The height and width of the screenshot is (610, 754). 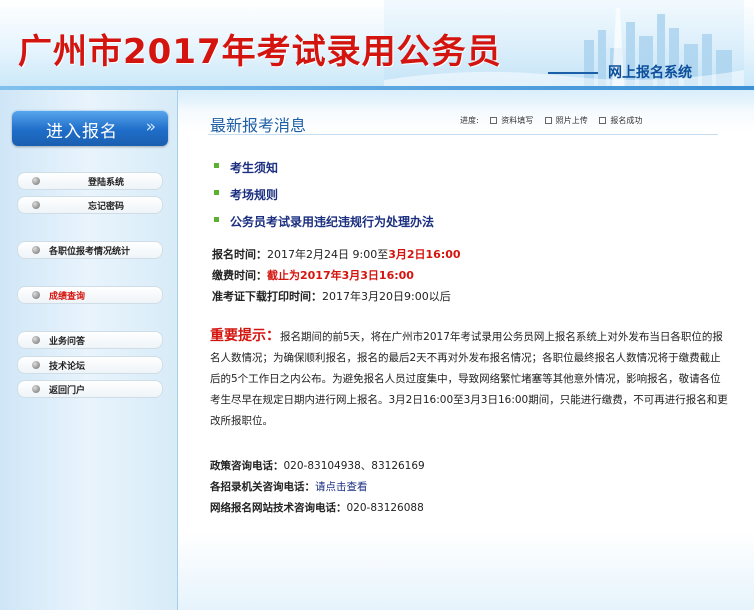 I want to click on sidebar-item-position-stats: 各职位报考情况统计, so click(x=90, y=250).